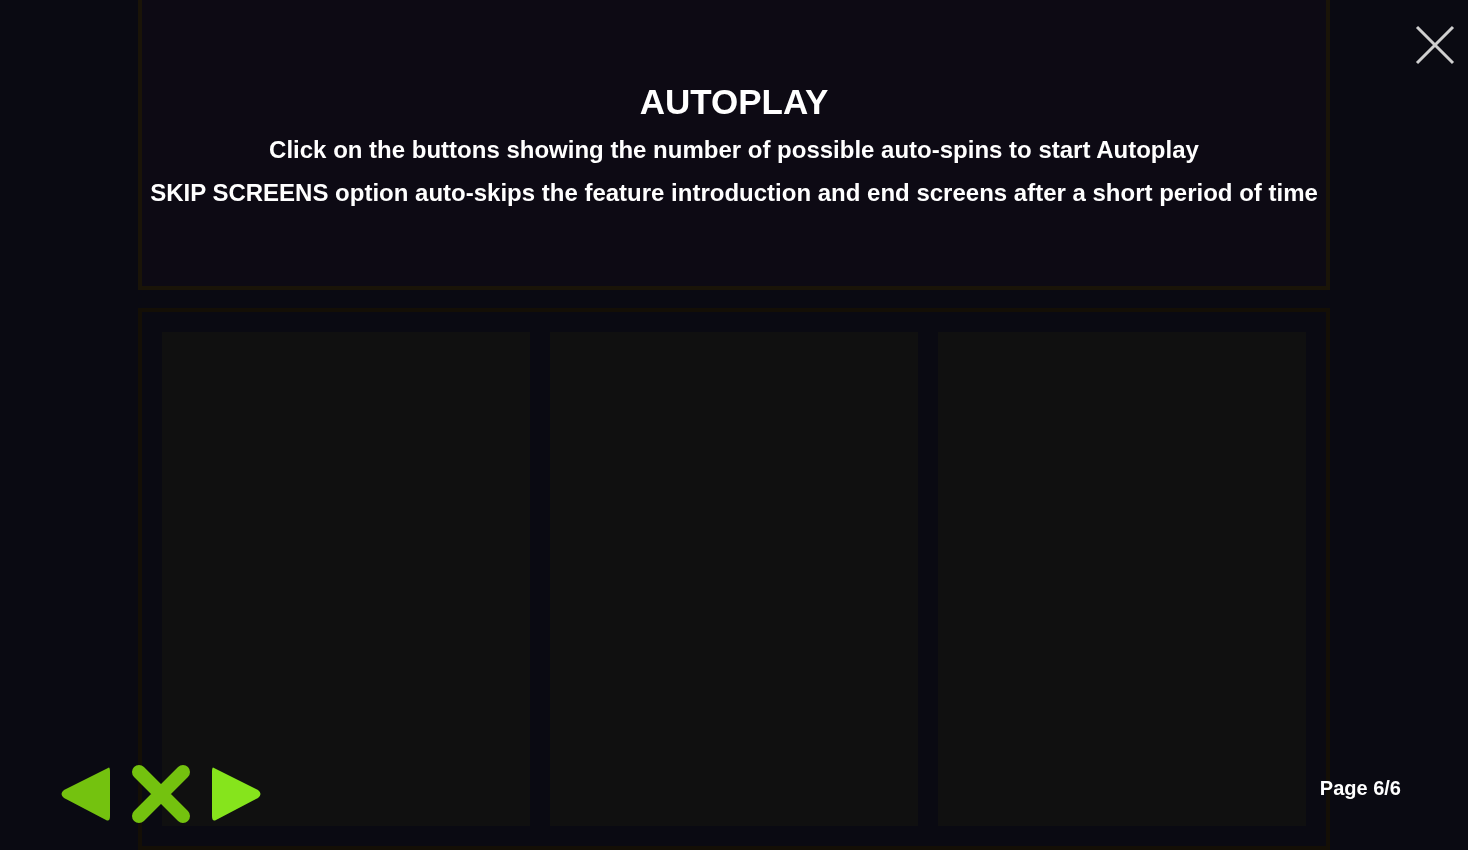 The width and height of the screenshot is (1468, 850). I want to click on page-indicator: Page 6/6, so click(1360, 788).